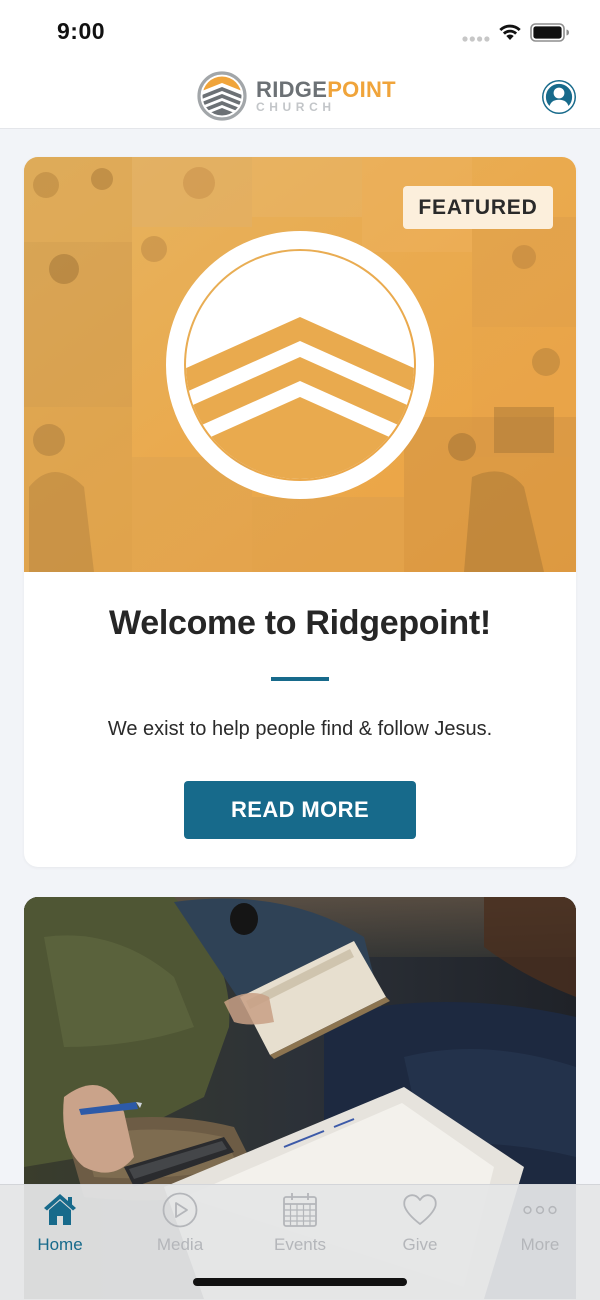 Image resolution: width=600 pixels, height=1300 pixels. What do you see at coordinates (510, 32) in the screenshot?
I see `wifi-icon` at bounding box center [510, 32].